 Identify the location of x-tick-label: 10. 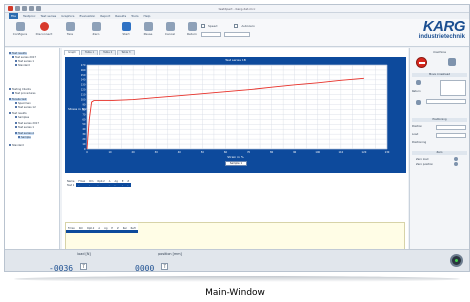
(110, 152).